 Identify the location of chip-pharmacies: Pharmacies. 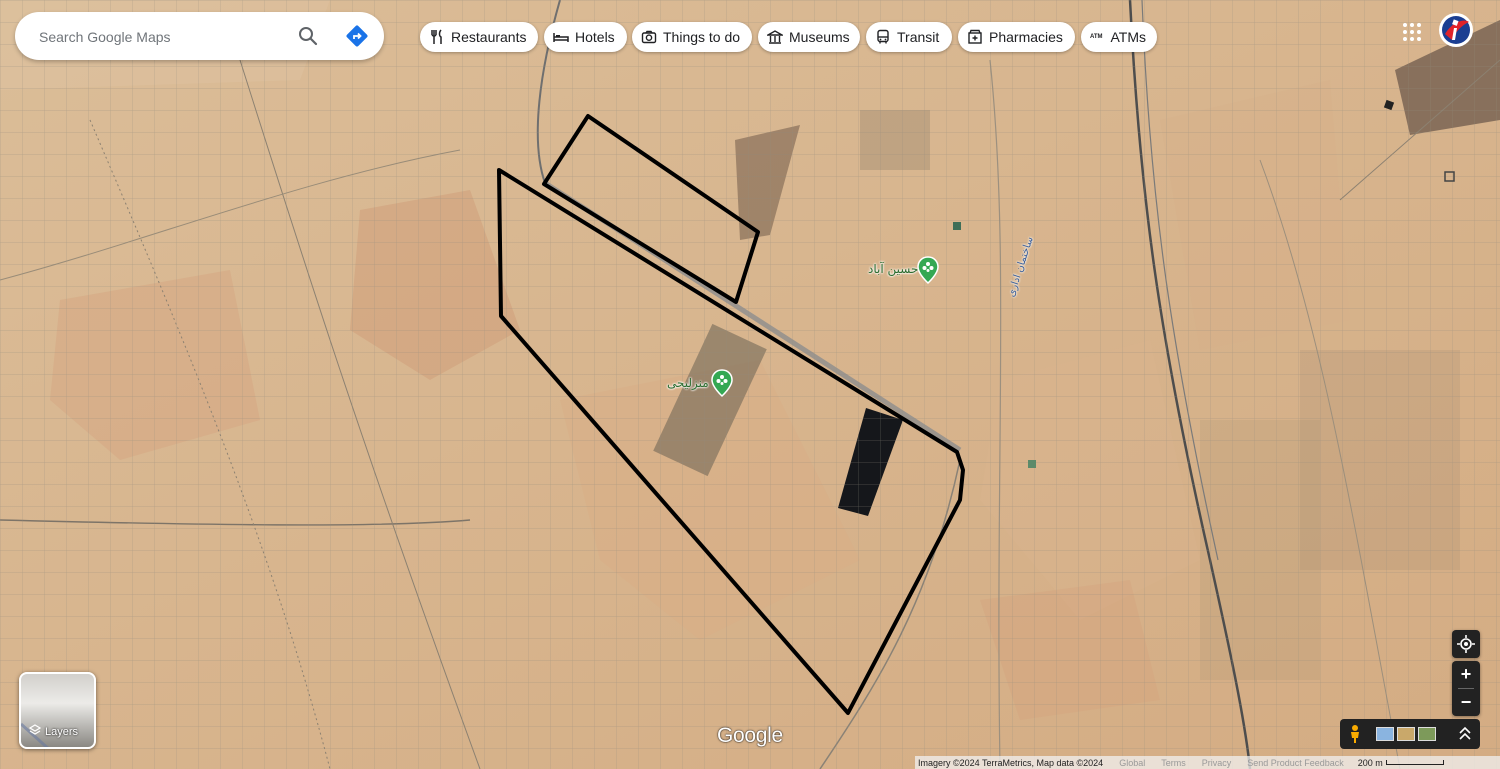
(1016, 37).